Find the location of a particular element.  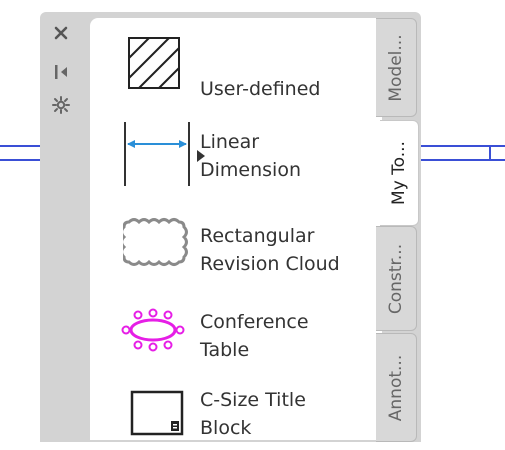

tool-c-size-title-block: C-Size Title Block is located at coordinates (236, 410).